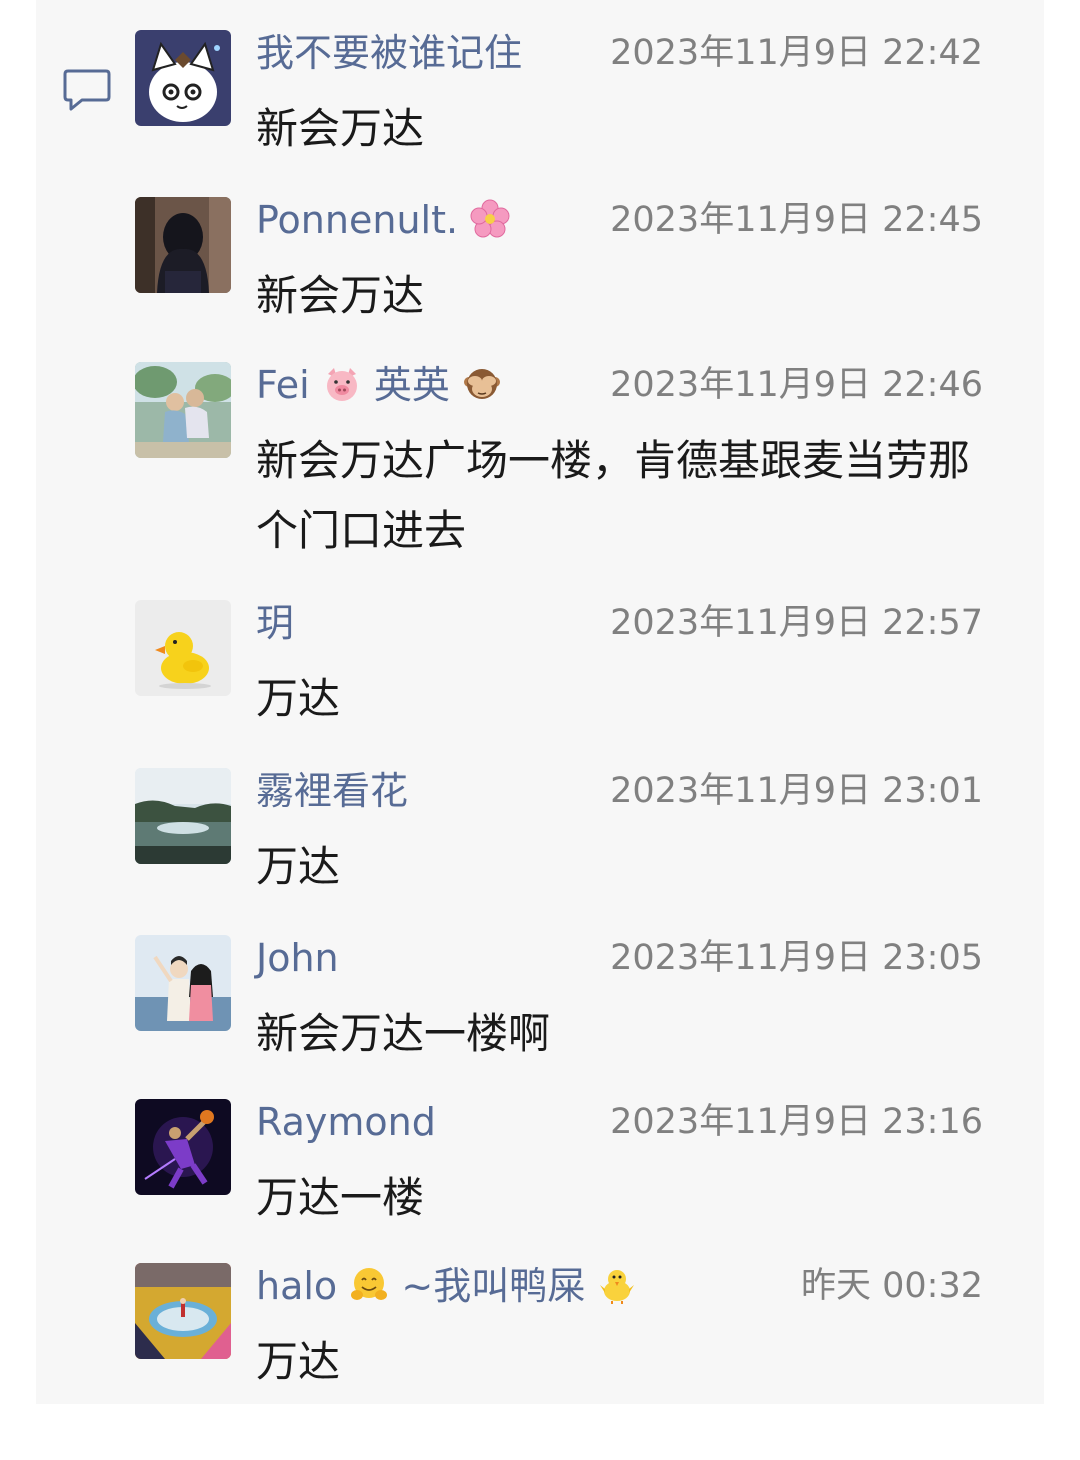 The image size is (1080, 1460). What do you see at coordinates (617, 1287) in the screenshot?
I see `baby-chick-emoji` at bounding box center [617, 1287].